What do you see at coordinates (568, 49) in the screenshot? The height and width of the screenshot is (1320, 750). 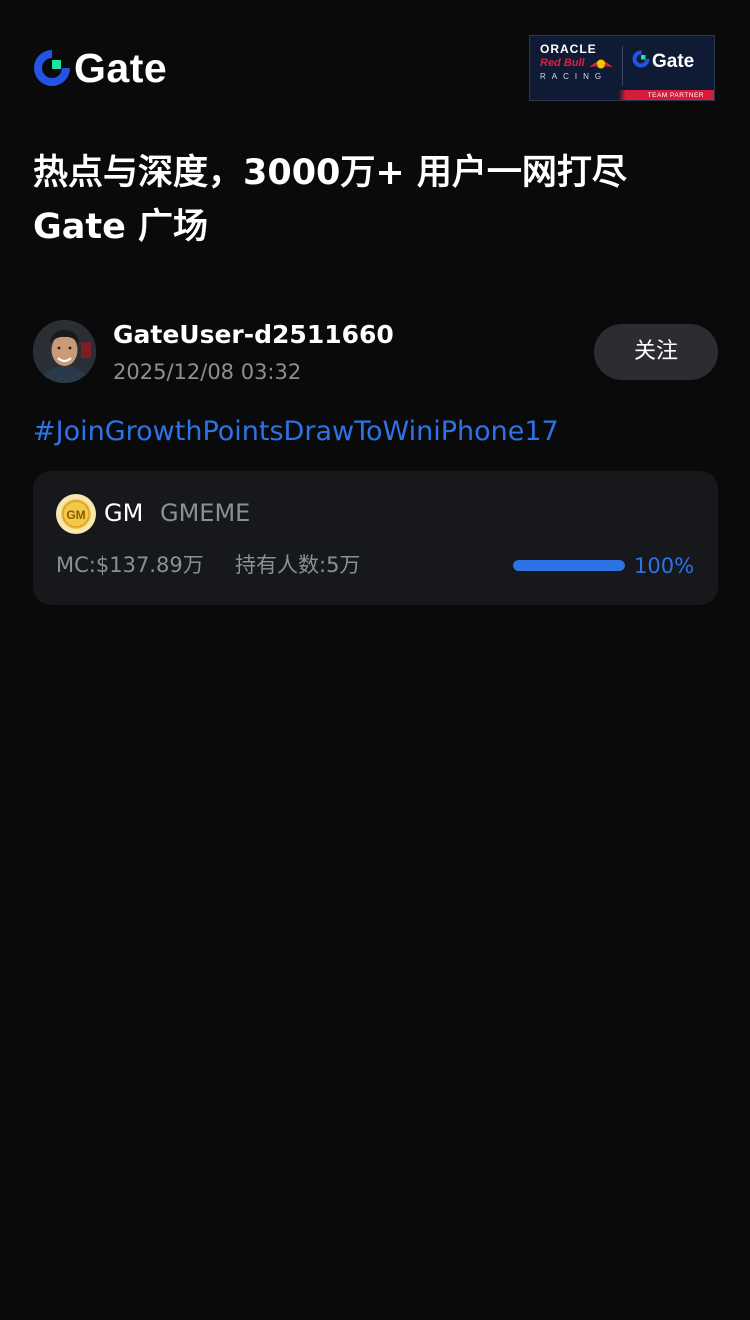 I see `partner-oracle-text: ORACLE` at bounding box center [568, 49].